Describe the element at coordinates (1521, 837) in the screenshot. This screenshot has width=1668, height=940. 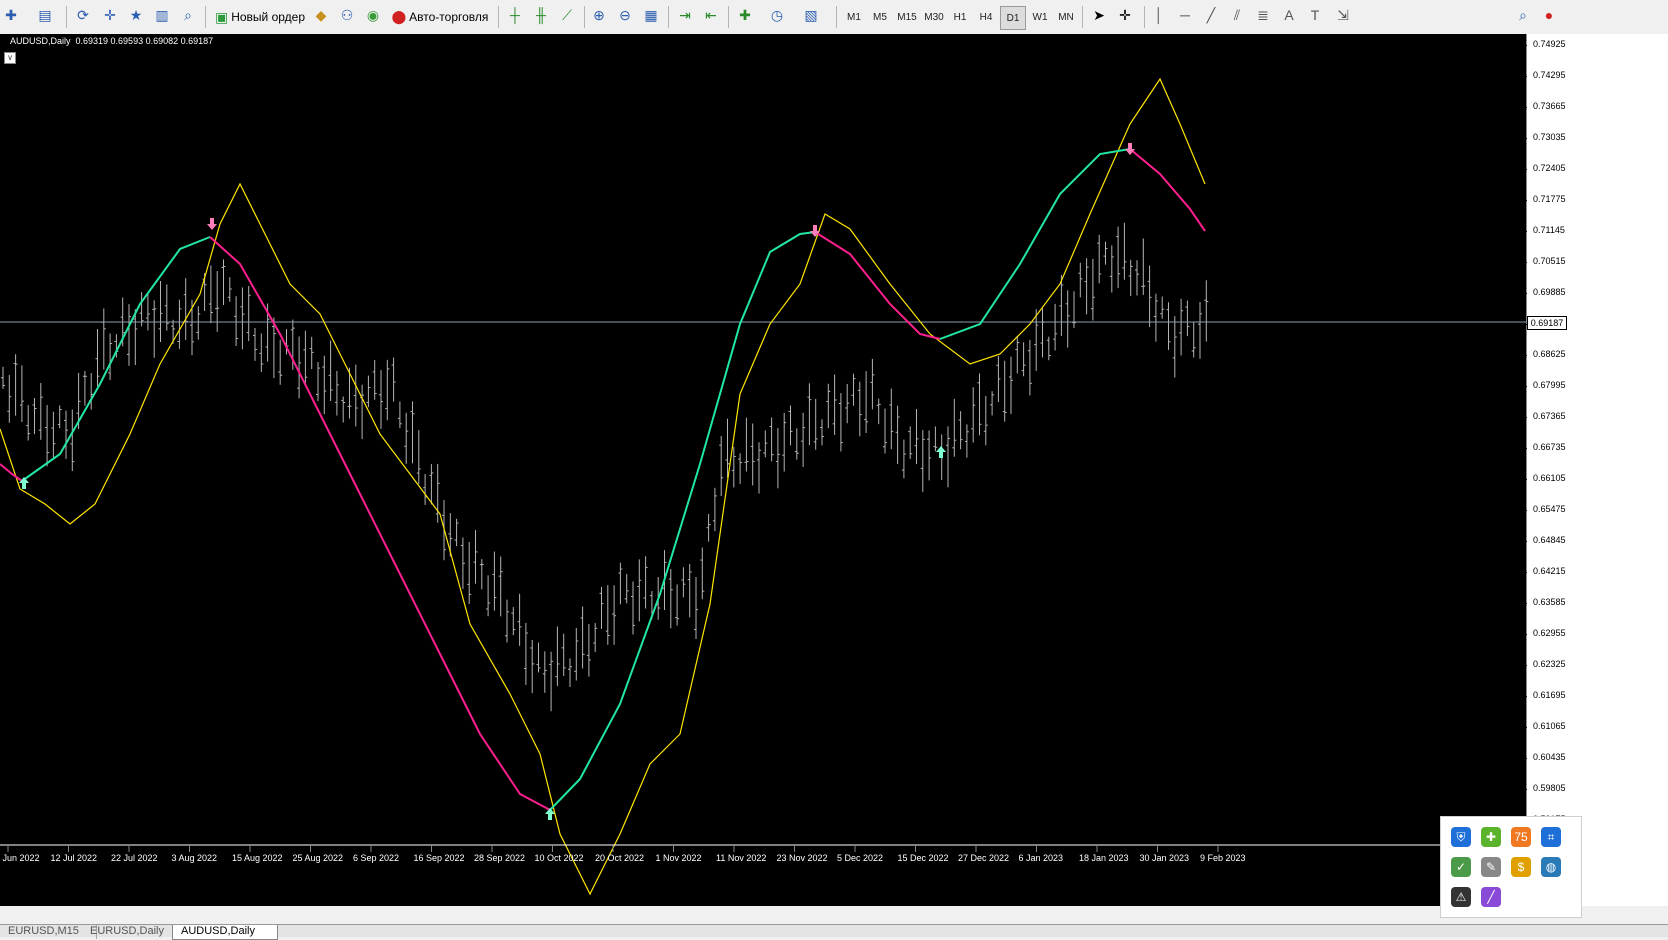
I see `calendar-75-icon: 75` at that location.